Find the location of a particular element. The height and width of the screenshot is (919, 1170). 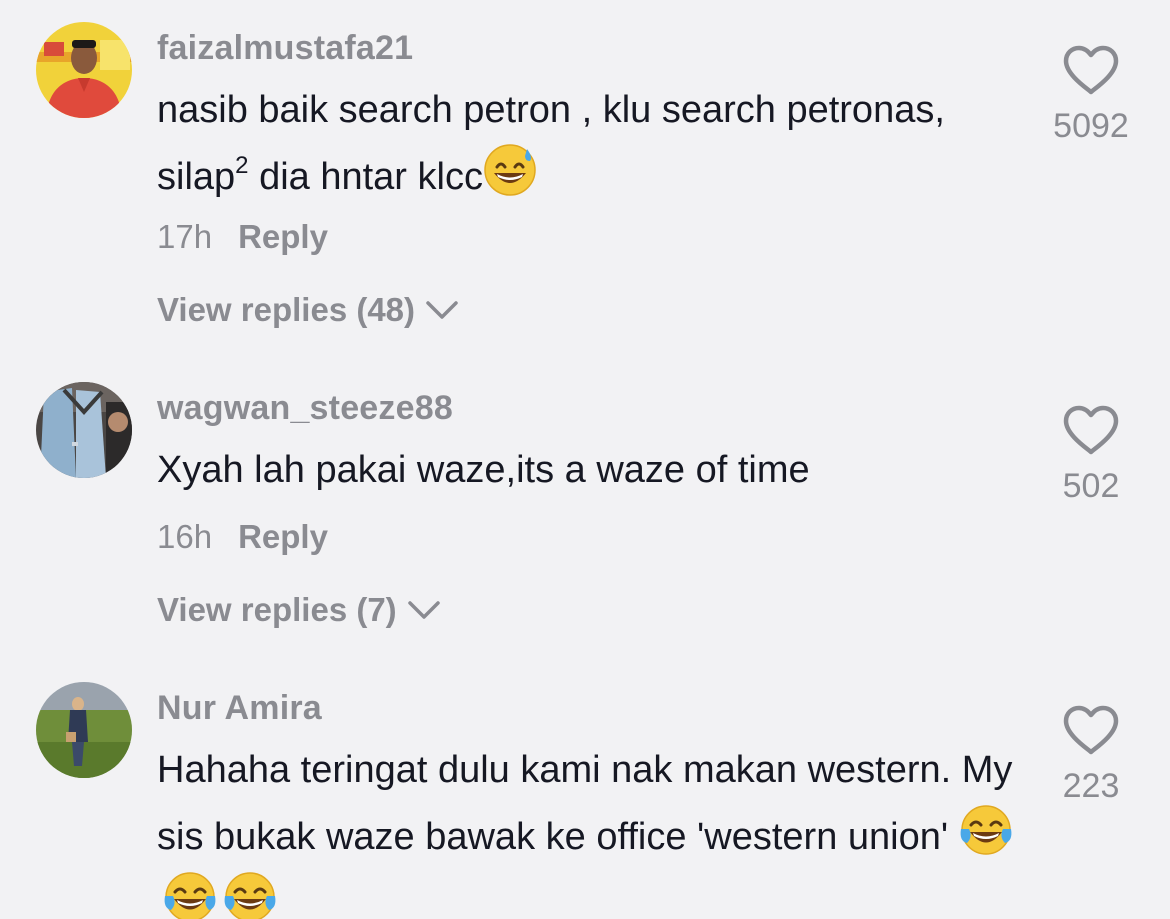

comment-text-part: dia hntar klcc is located at coordinates (365, 177).